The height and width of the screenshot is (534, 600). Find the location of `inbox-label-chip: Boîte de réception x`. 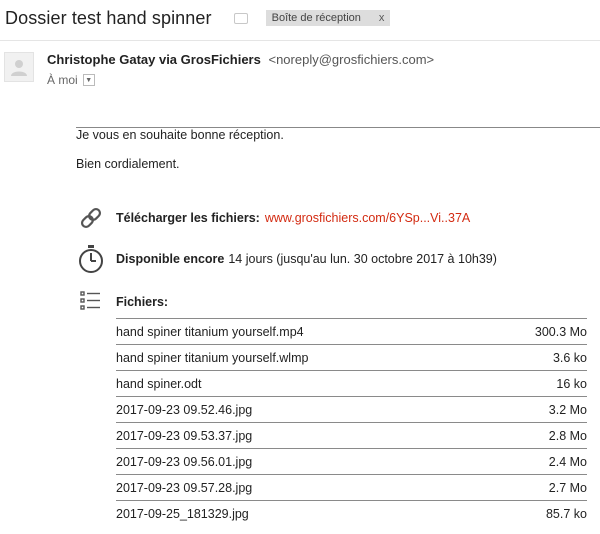

inbox-label-chip: Boîte de réception x is located at coordinates (328, 18).